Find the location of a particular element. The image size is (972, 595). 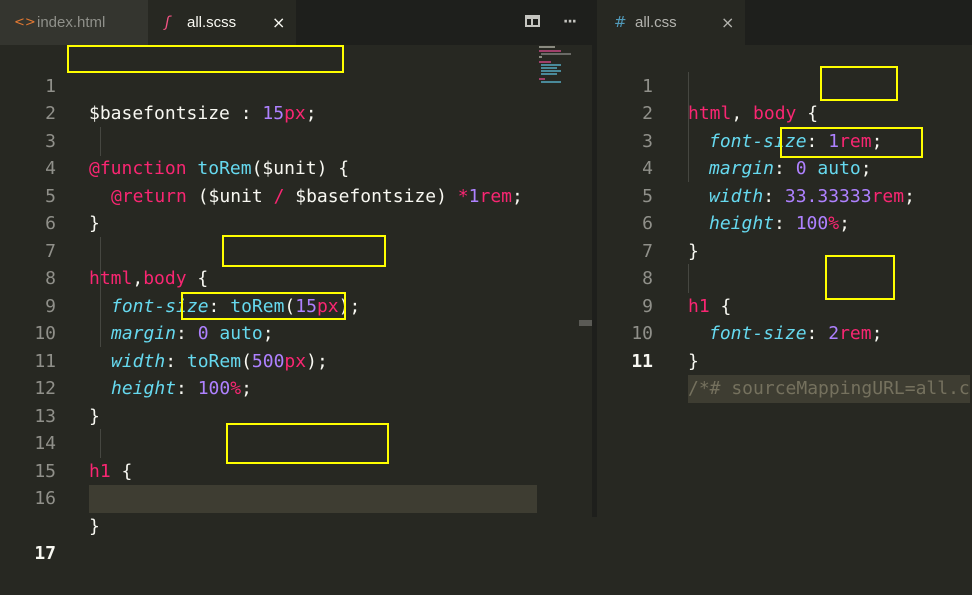

tab-all-css: # all.css × is located at coordinates (671, 22).